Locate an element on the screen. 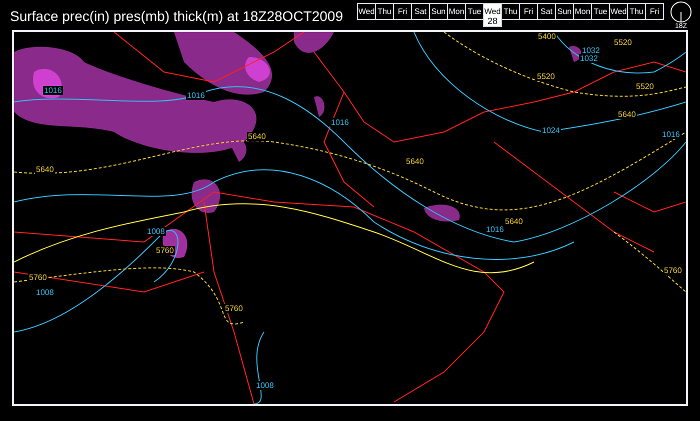 This screenshot has width=700, height=421. day-tab: Wed 28 is located at coordinates (492, 15).